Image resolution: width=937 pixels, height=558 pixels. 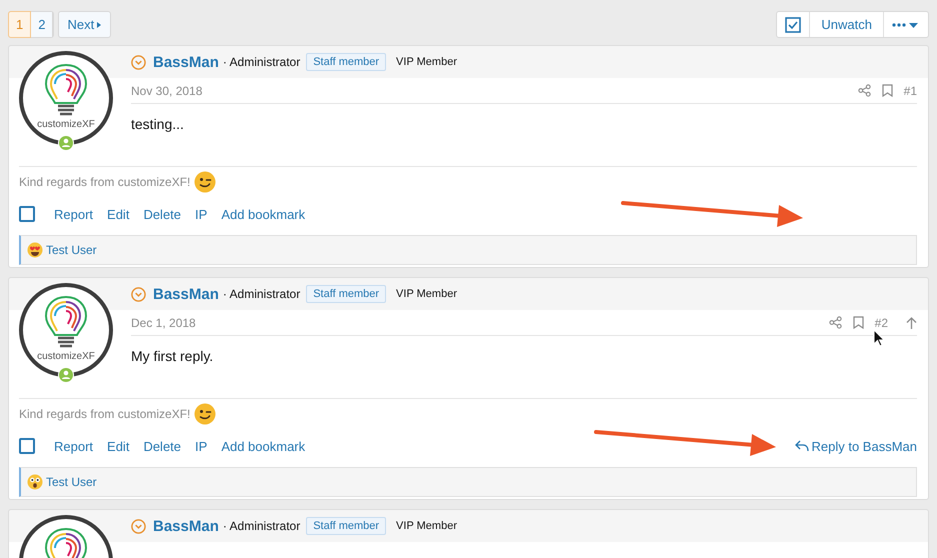 What do you see at coordinates (163, 323) in the screenshot?
I see `post-date: Dec 1, 2018` at bounding box center [163, 323].